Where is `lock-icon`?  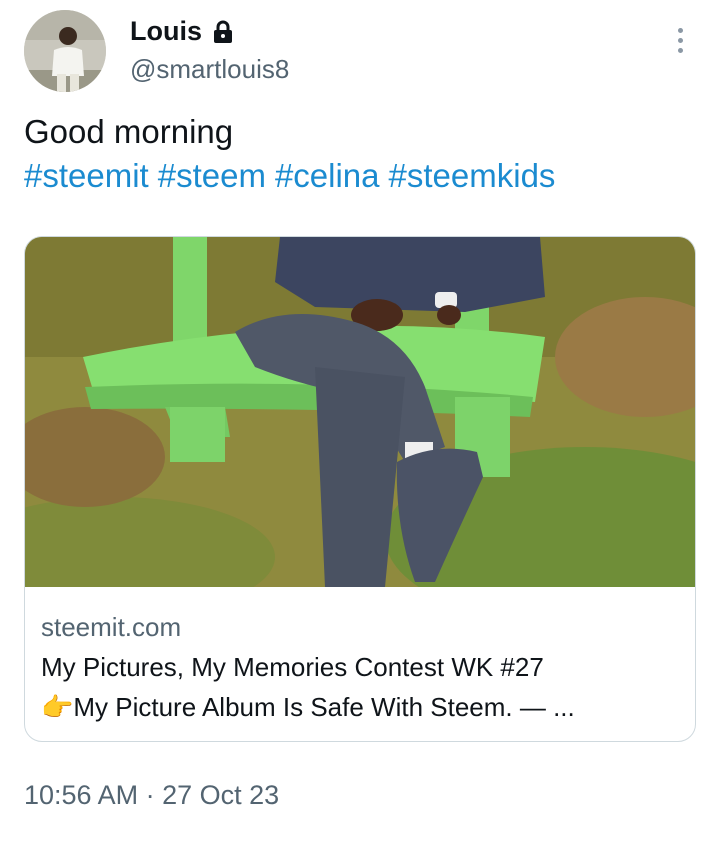
lock-icon is located at coordinates (223, 31).